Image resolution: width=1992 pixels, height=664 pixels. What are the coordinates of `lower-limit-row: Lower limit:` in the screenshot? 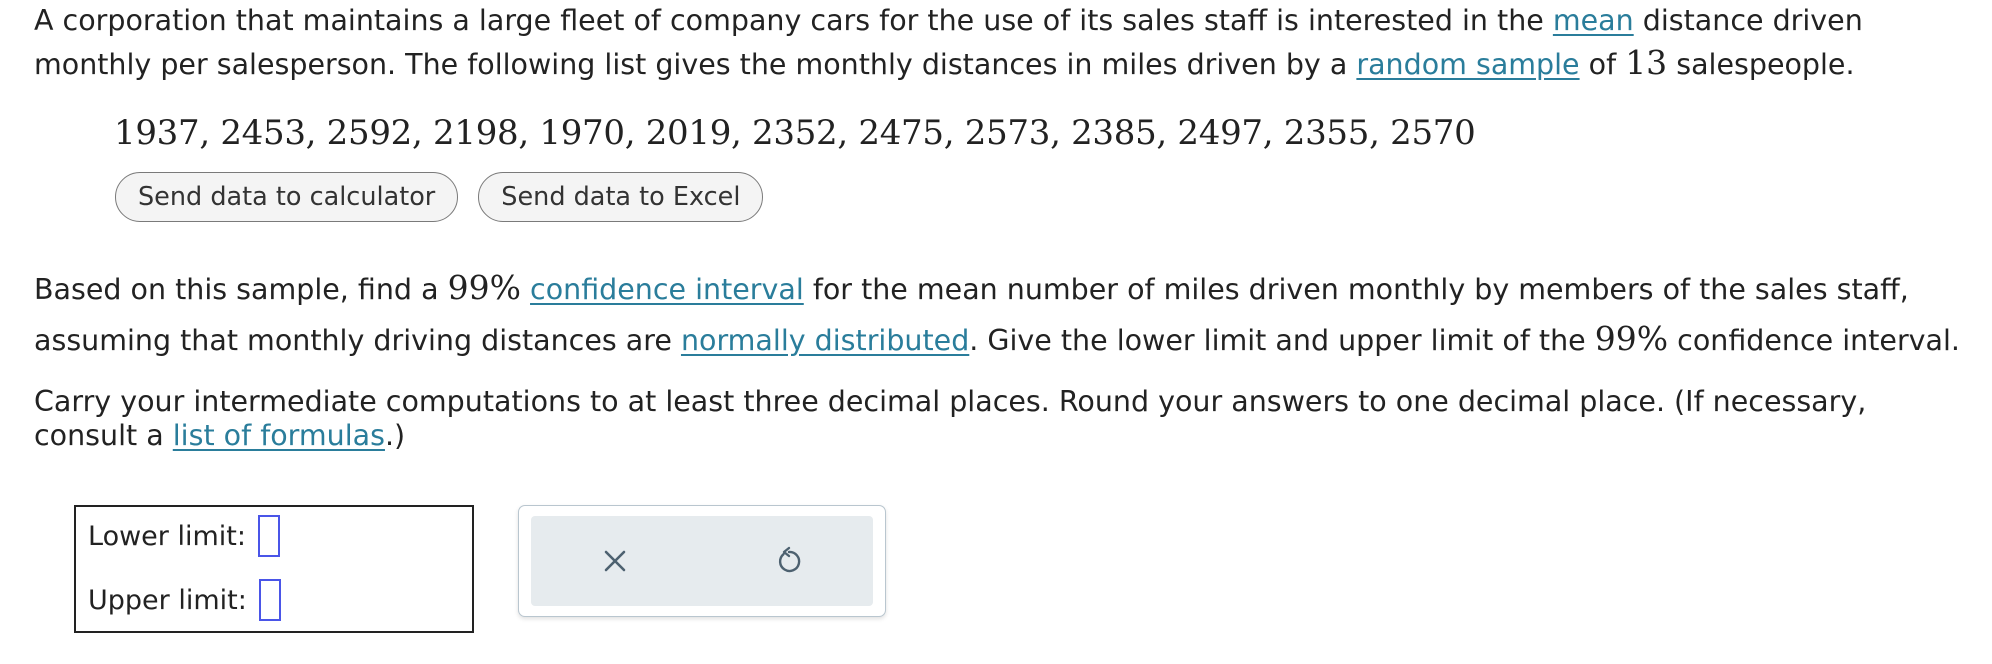 It's located at (184, 536).